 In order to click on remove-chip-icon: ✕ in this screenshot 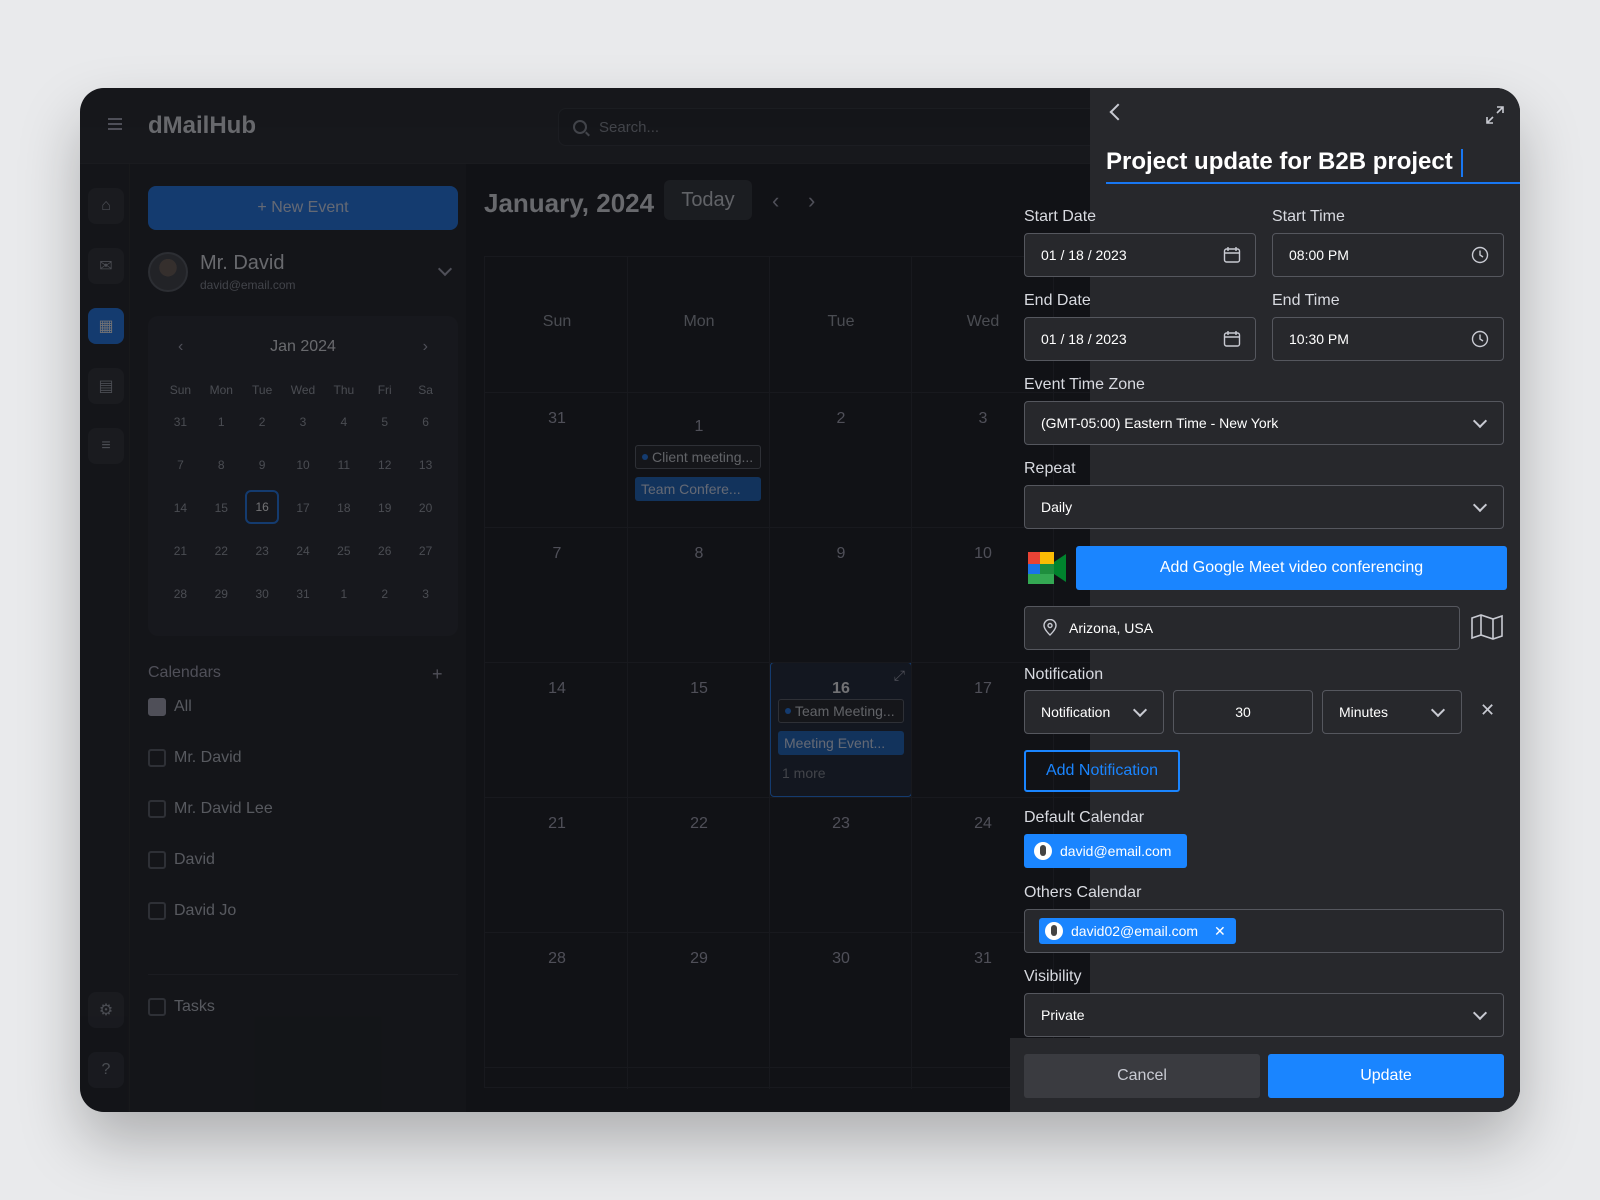, I will do `click(1220, 931)`.